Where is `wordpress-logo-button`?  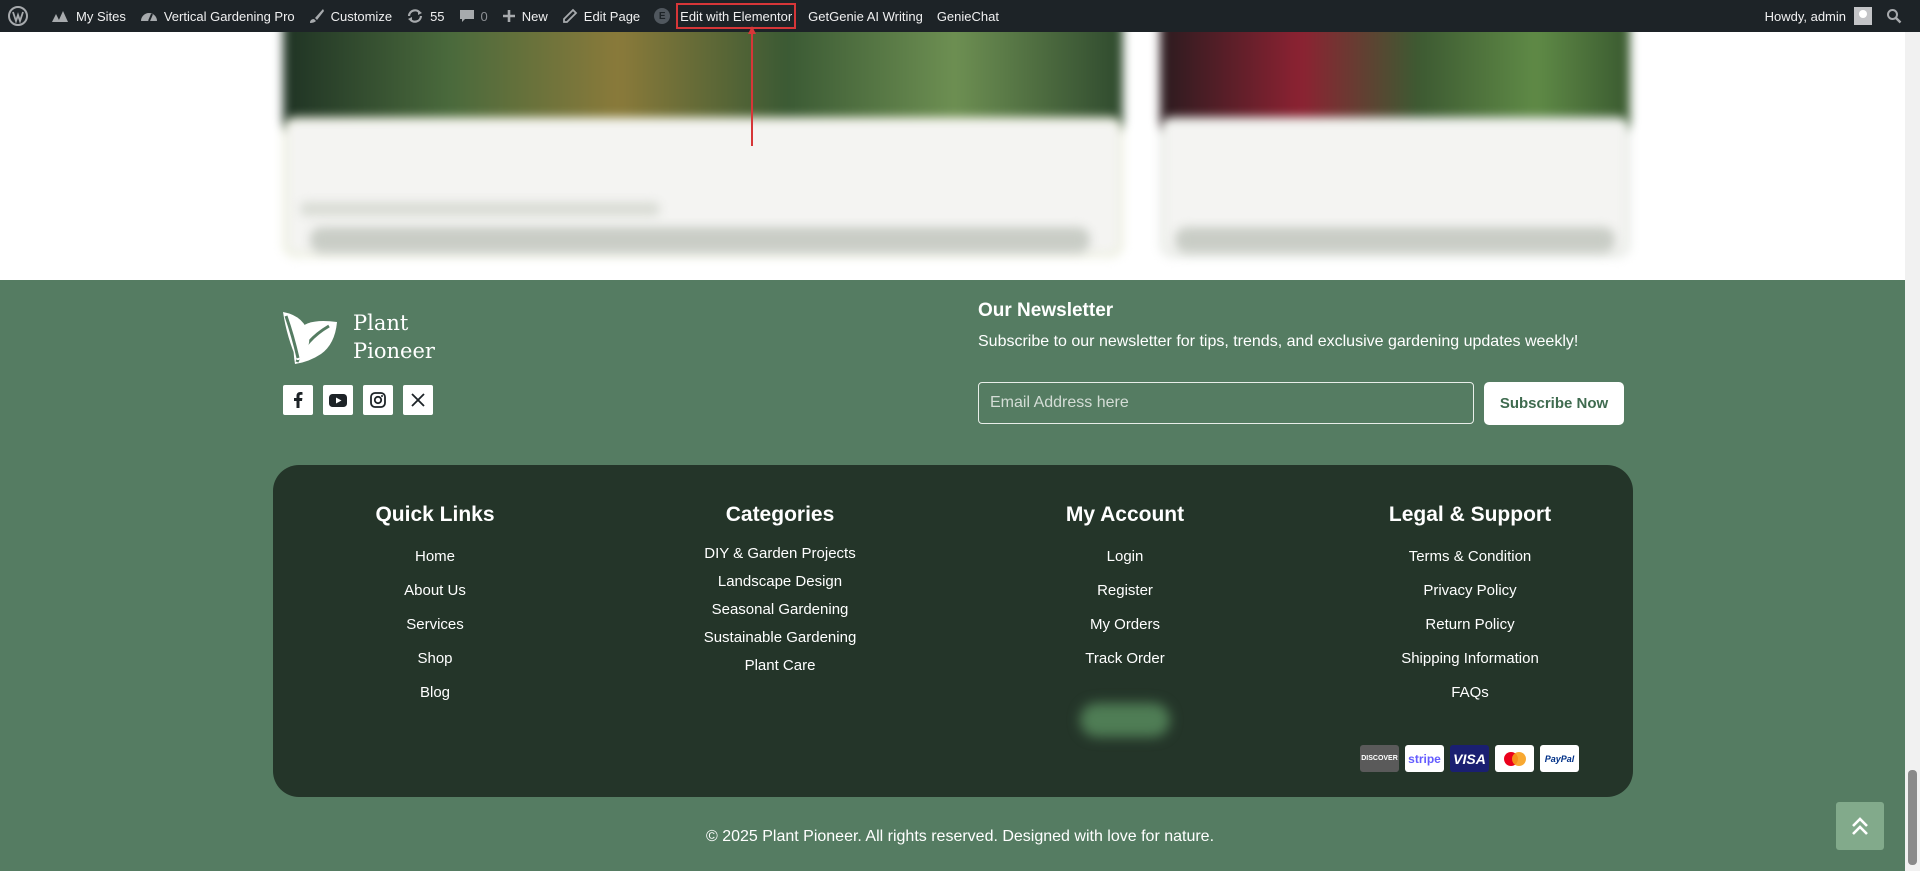
wordpress-logo-button is located at coordinates (21, 16).